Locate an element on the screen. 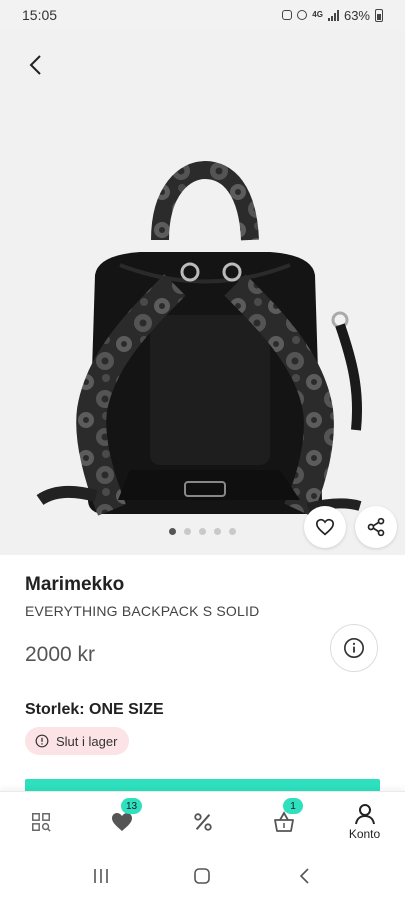 This screenshot has width=405, height=900. nav-account: Konto is located at coordinates (364, 821).